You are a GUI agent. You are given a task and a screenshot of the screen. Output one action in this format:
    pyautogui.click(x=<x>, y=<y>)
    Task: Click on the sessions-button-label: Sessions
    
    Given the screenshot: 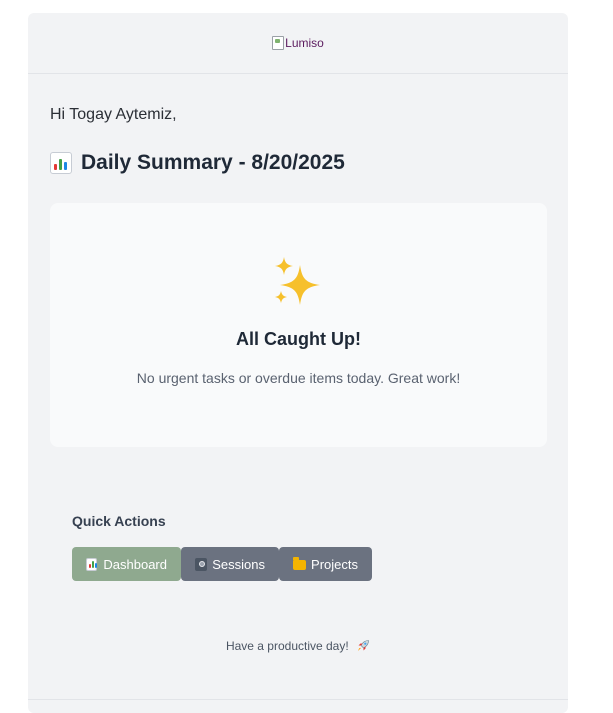 What is the action you would take?
    pyautogui.click(x=238, y=564)
    